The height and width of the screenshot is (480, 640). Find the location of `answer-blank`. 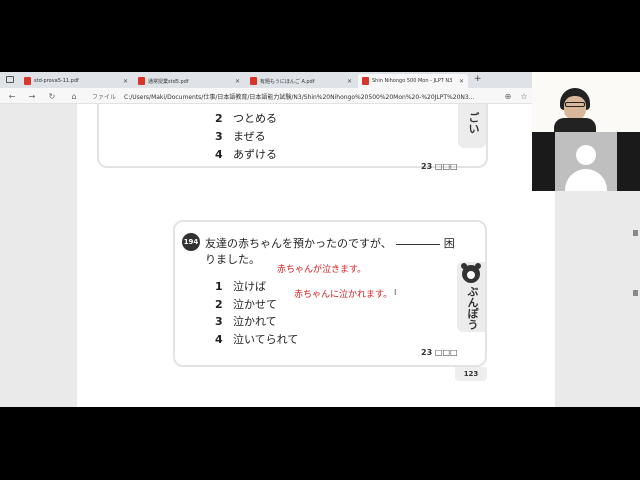

answer-blank is located at coordinates (417, 244).